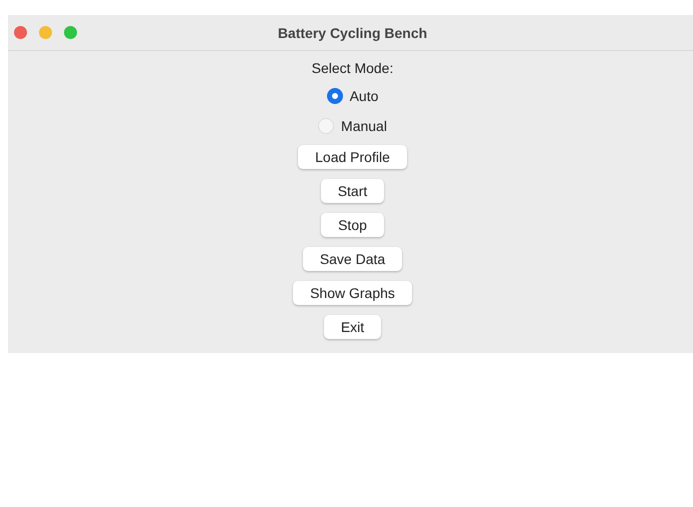 The width and height of the screenshot is (693, 507). Describe the element at coordinates (352, 293) in the screenshot. I see `action-button: Show Graphs` at that location.